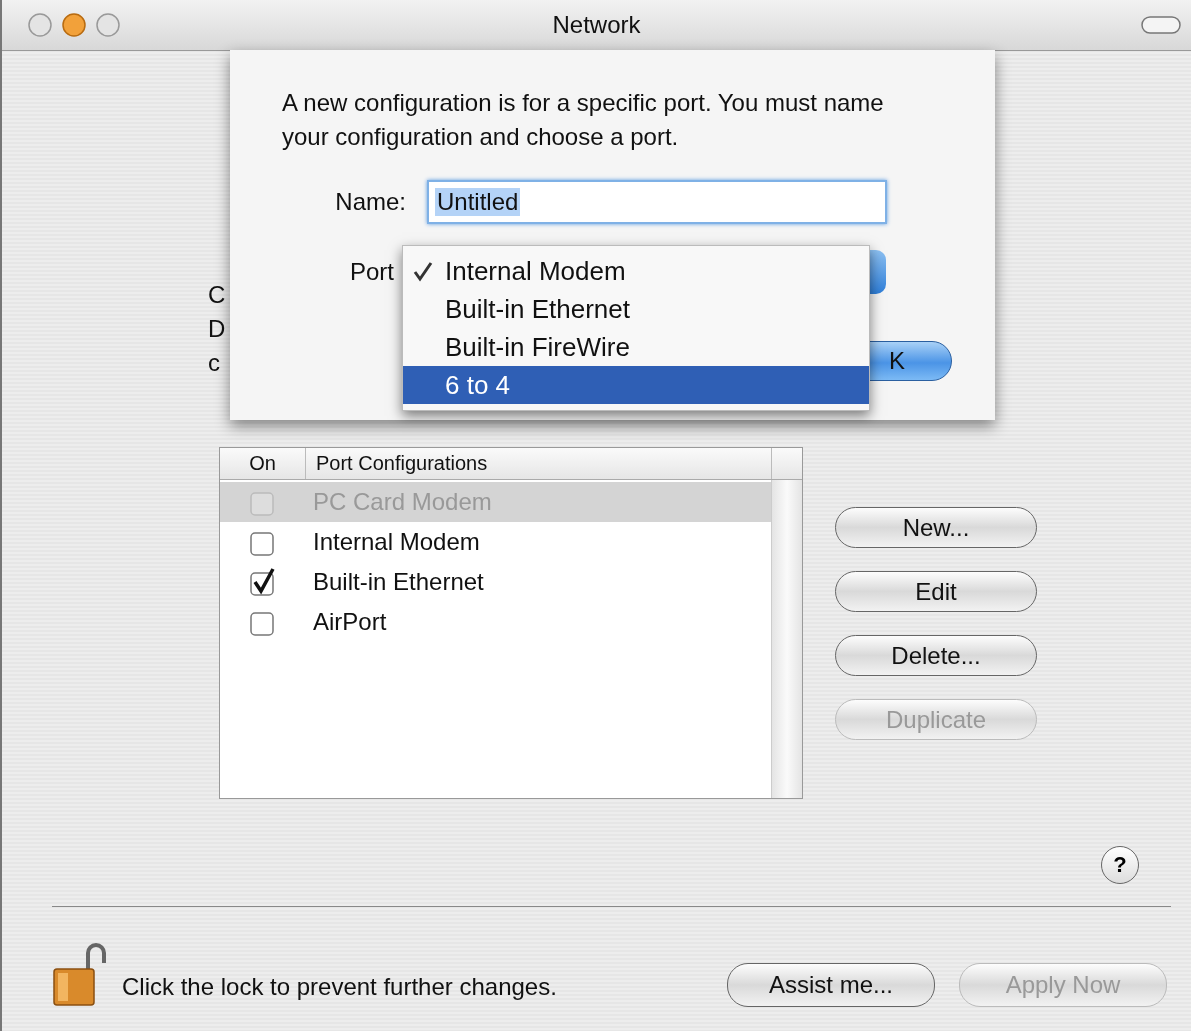  I want to click on name-field: Untitled, so click(657, 202).